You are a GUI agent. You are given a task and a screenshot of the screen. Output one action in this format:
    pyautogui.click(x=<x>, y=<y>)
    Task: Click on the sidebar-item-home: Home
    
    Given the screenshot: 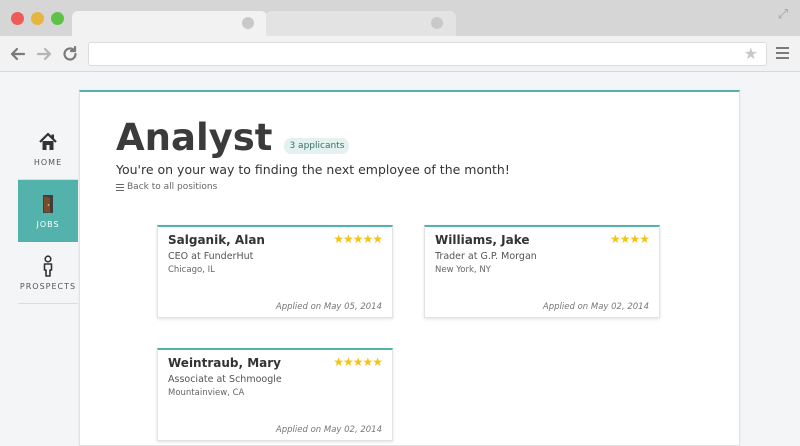 What is the action you would take?
    pyautogui.click(x=48, y=149)
    